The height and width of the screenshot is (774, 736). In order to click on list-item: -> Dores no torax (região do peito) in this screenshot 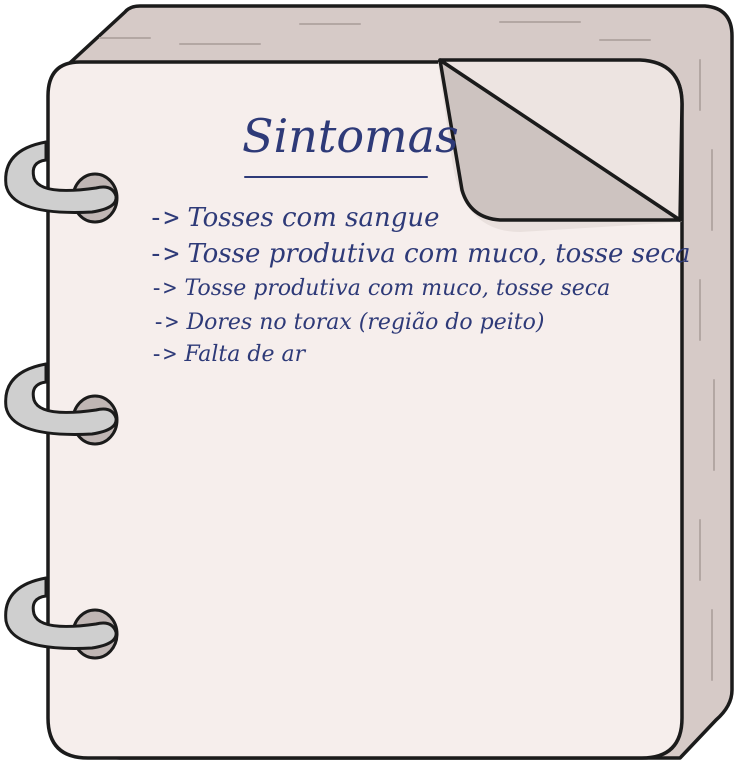, I will do `click(419, 323)`.